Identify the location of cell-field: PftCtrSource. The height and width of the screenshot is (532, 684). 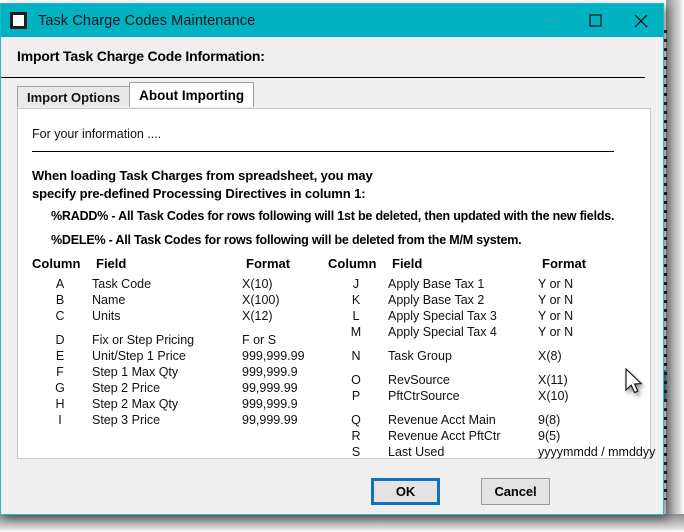
(424, 396).